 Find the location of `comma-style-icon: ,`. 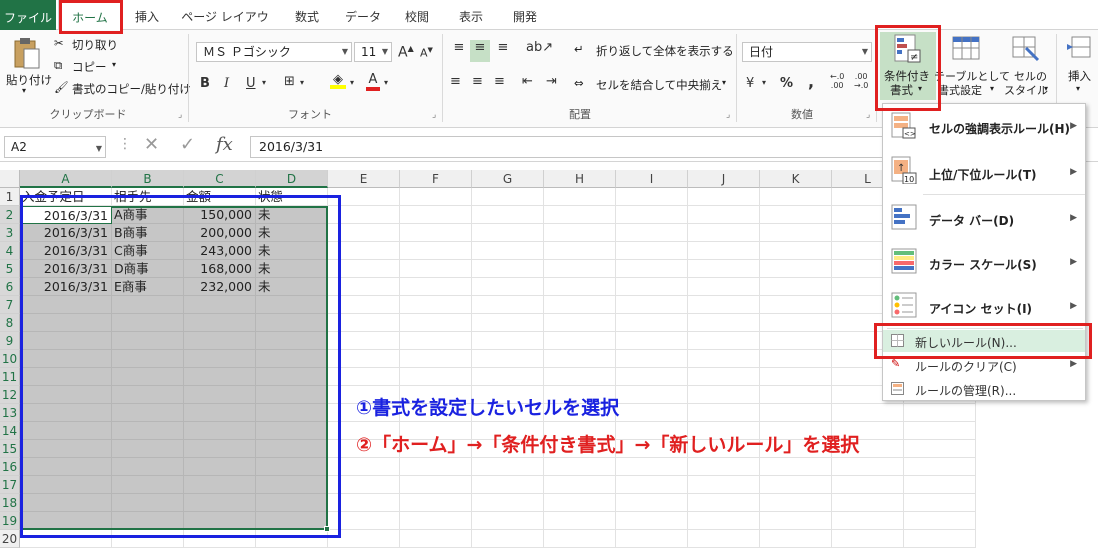

comma-style-icon: , is located at coordinates (811, 81).